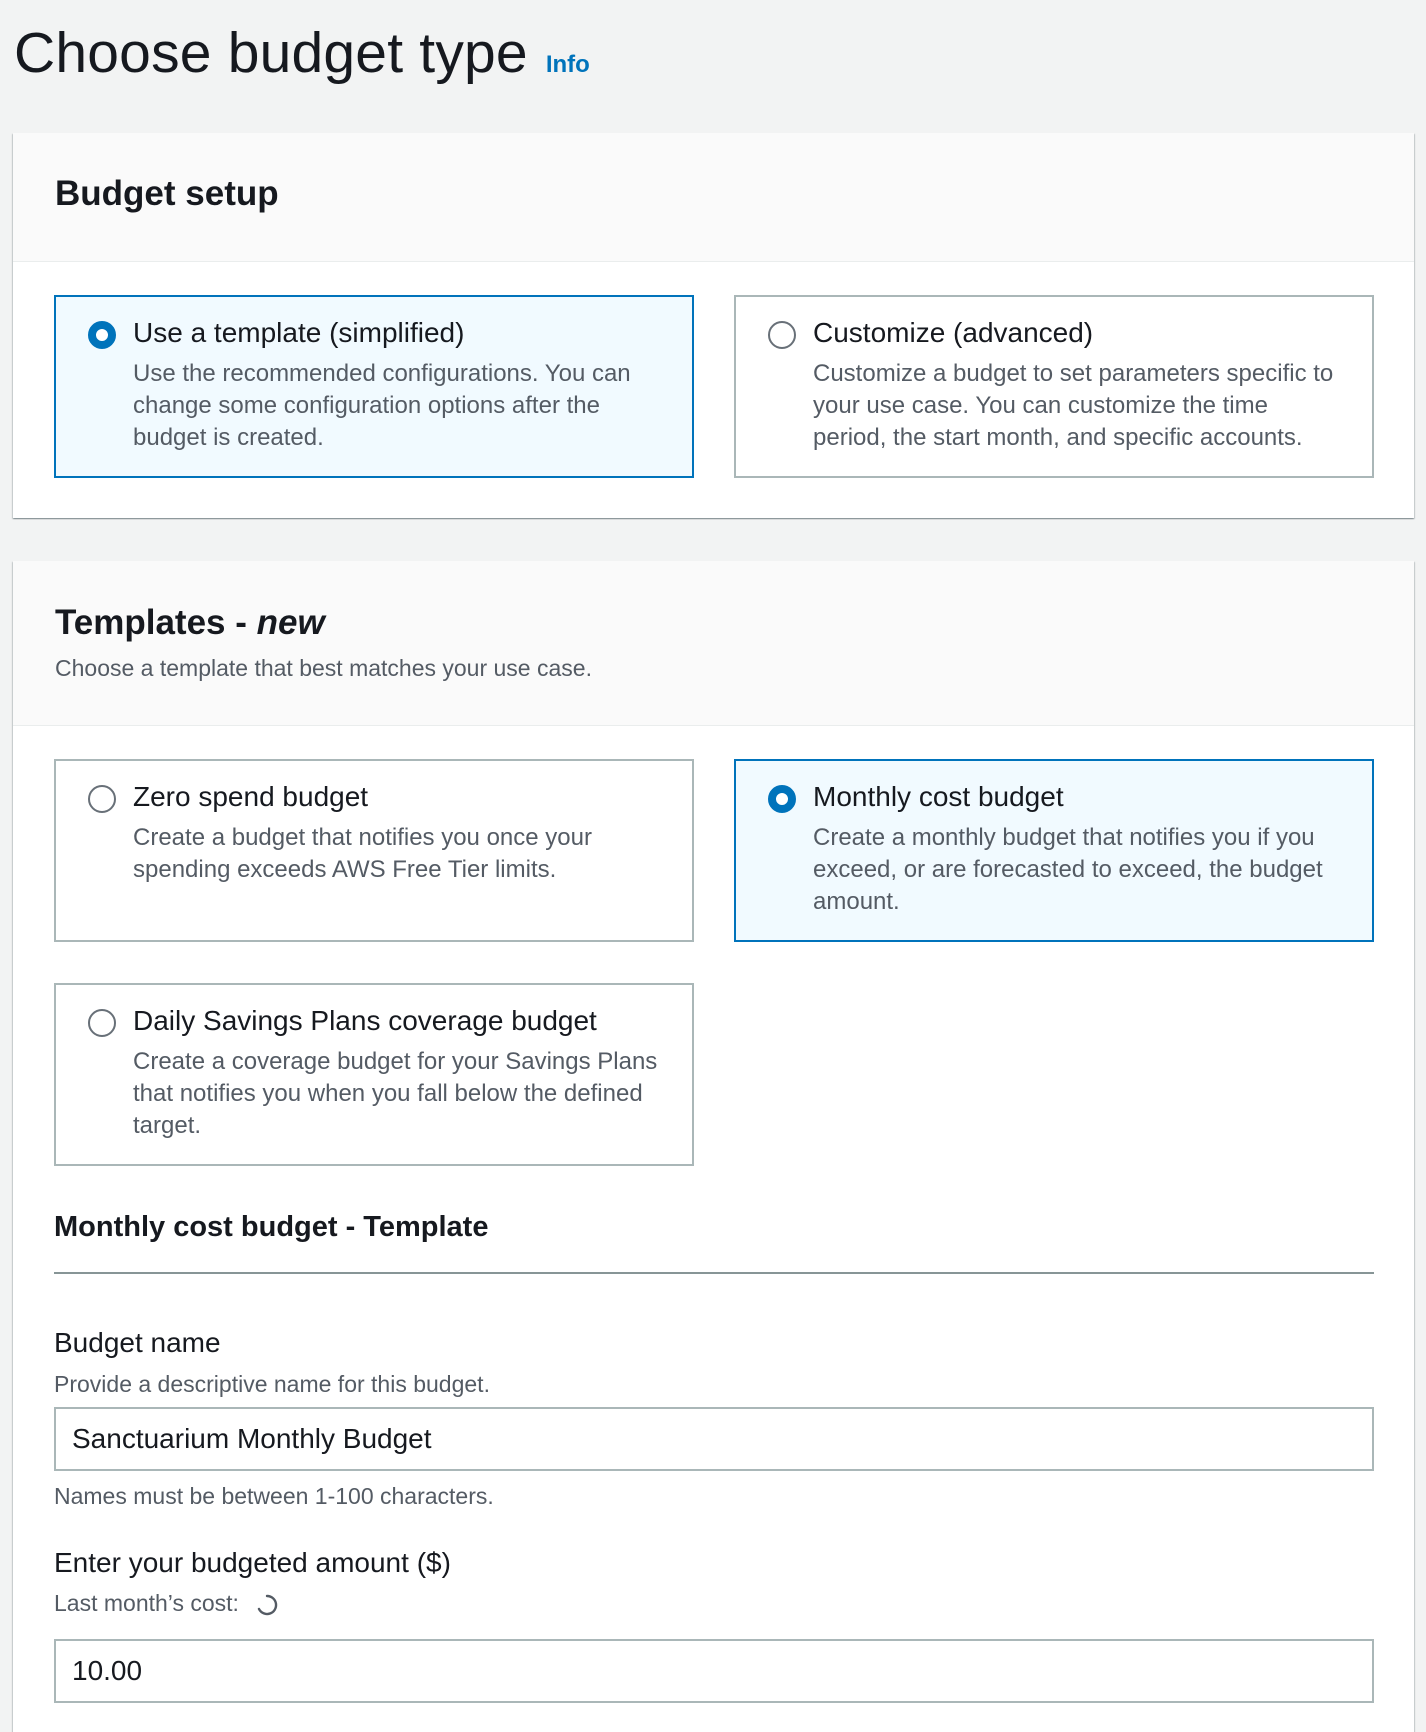  I want to click on template-label: Zero spend budget, so click(251, 796).